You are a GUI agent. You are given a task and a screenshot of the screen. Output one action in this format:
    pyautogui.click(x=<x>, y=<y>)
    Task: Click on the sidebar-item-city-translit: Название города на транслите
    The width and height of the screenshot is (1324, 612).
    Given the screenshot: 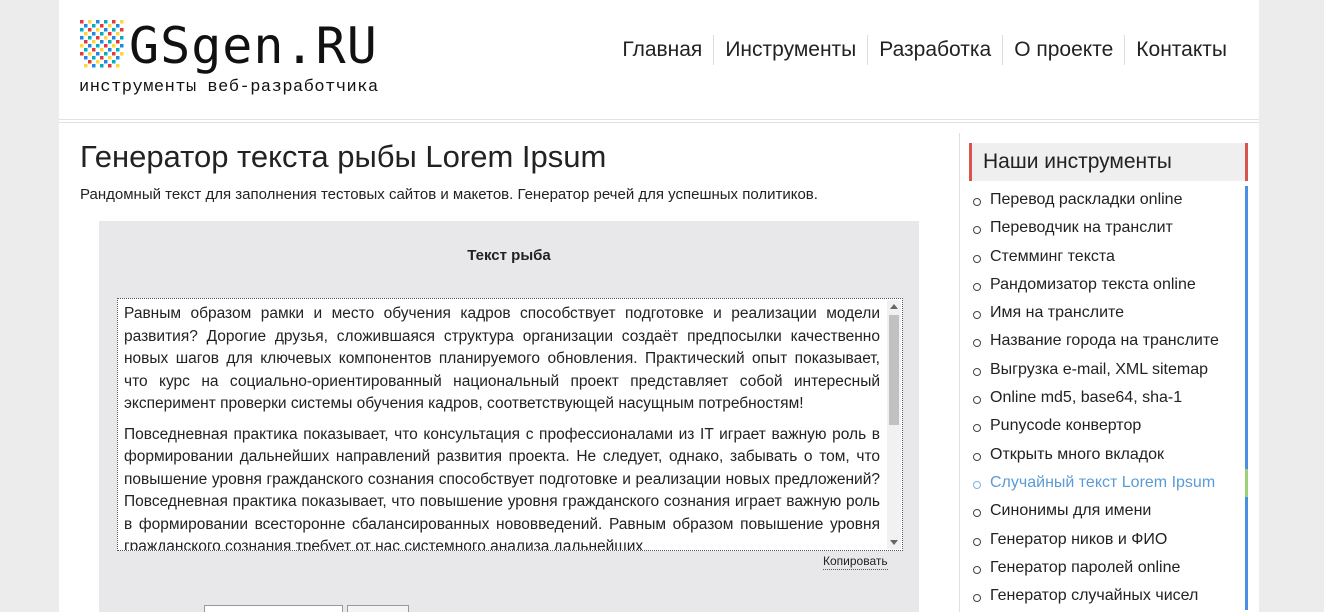 What is the action you would take?
    pyautogui.click(x=1108, y=341)
    